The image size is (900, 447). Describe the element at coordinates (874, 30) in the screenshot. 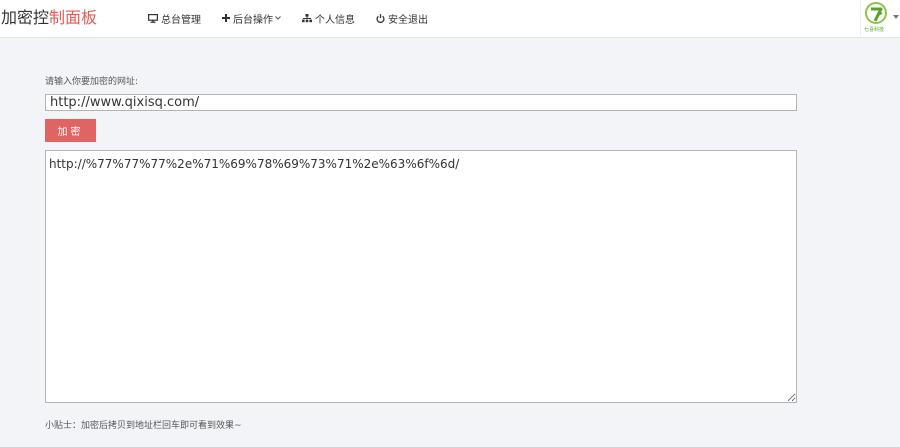

I see `logo-text: 七喜科技` at that location.